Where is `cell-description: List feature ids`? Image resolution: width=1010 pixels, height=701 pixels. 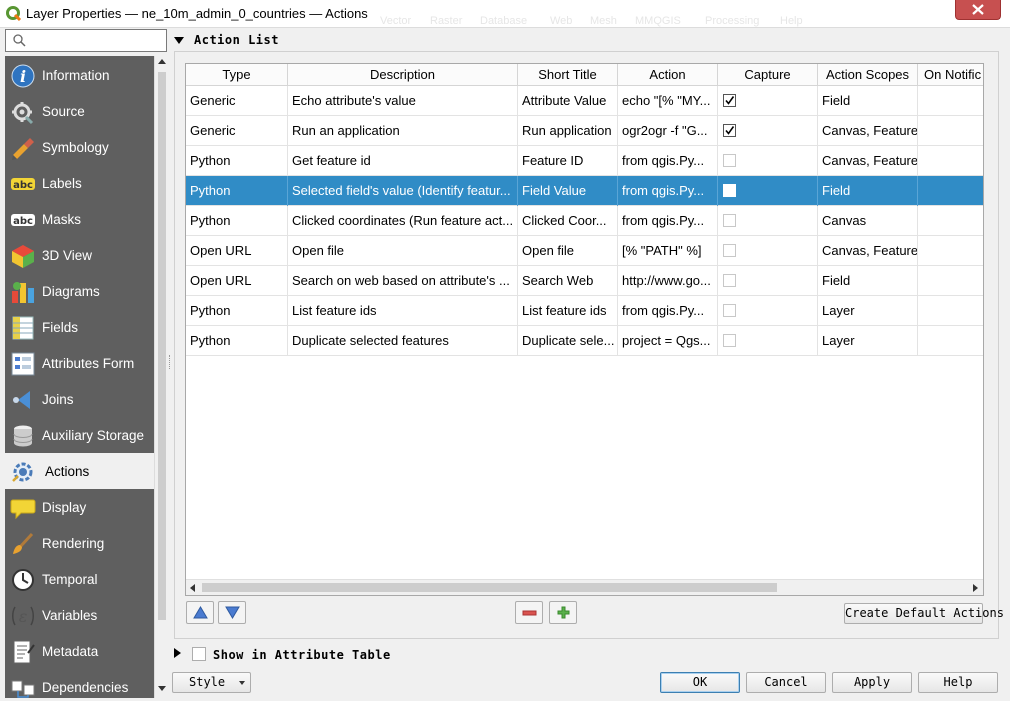
cell-description: List feature ids is located at coordinates (403, 311).